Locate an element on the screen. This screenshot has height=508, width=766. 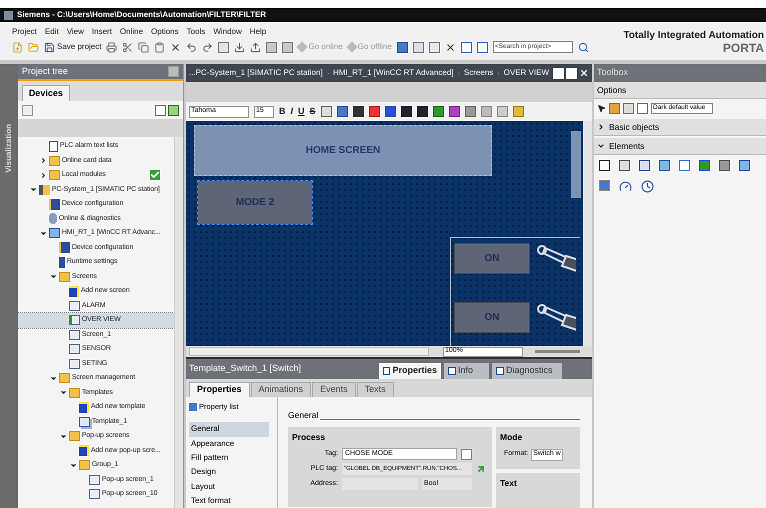
menu-item: View is located at coordinates (75, 32).